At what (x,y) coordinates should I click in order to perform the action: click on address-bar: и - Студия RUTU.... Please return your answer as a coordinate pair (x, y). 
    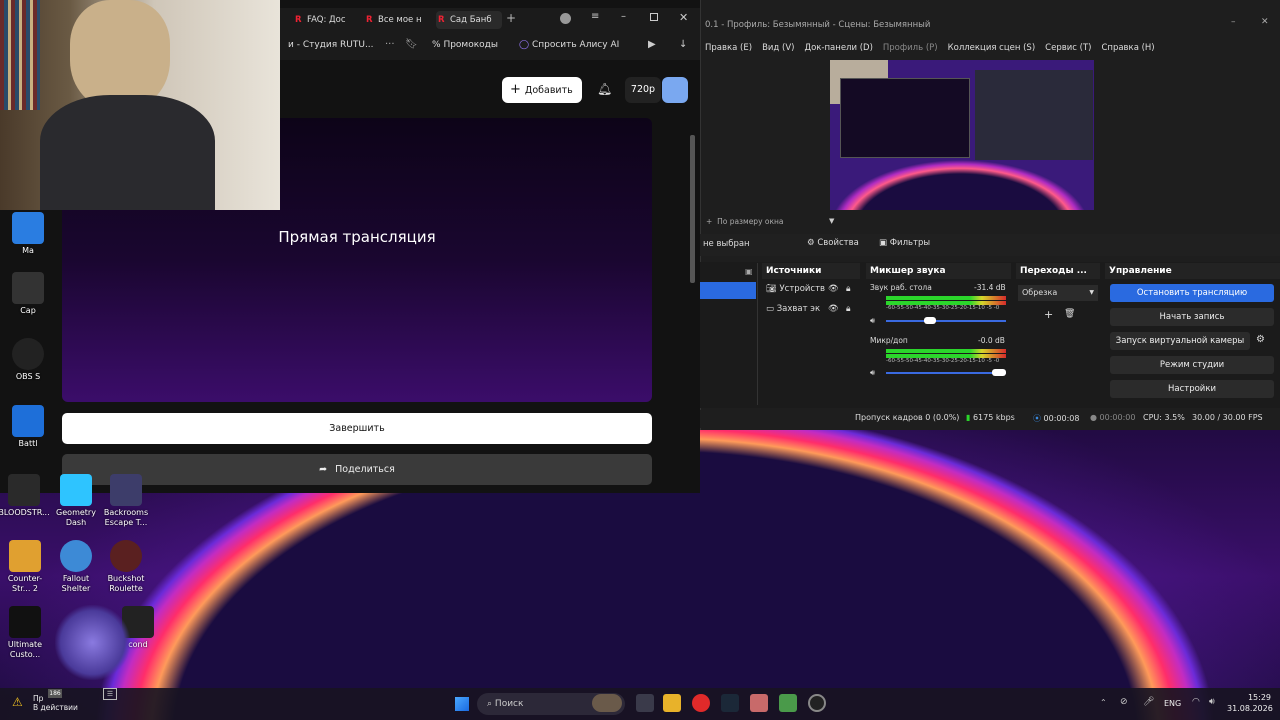
    Looking at the image, I should click on (331, 45).